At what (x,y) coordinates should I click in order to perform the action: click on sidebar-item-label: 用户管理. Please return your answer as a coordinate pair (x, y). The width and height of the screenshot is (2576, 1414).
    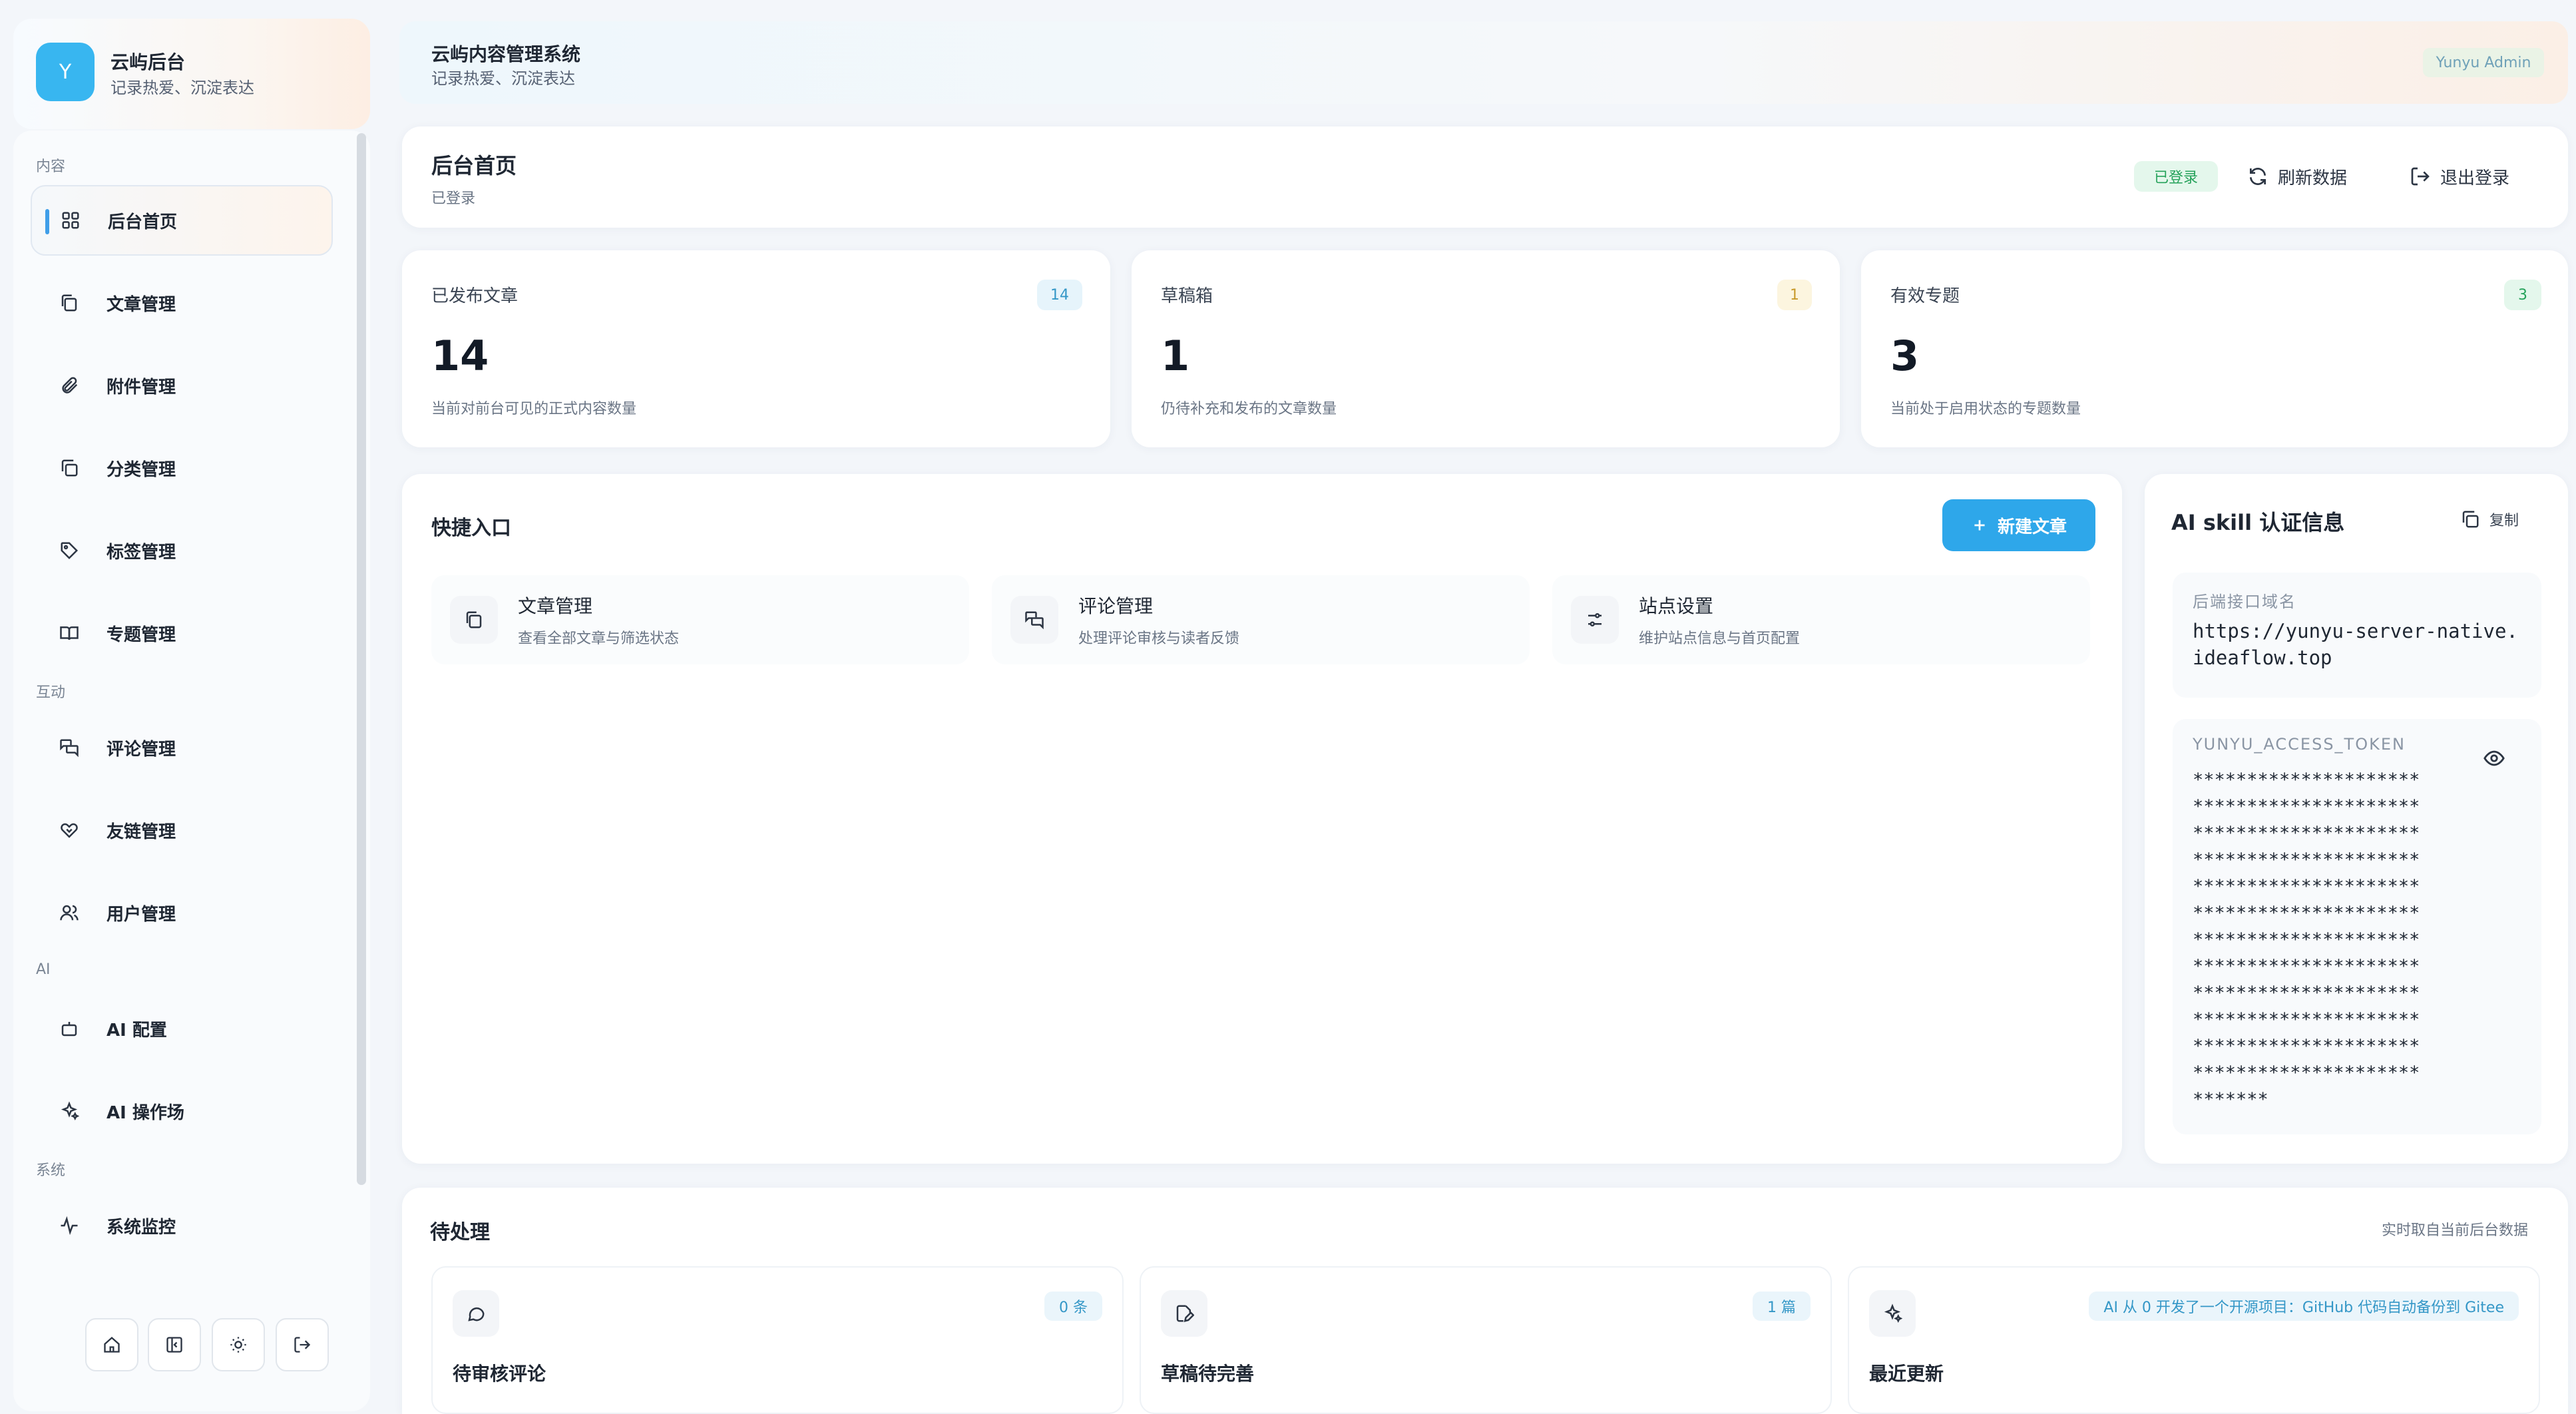
    Looking at the image, I should click on (141, 914).